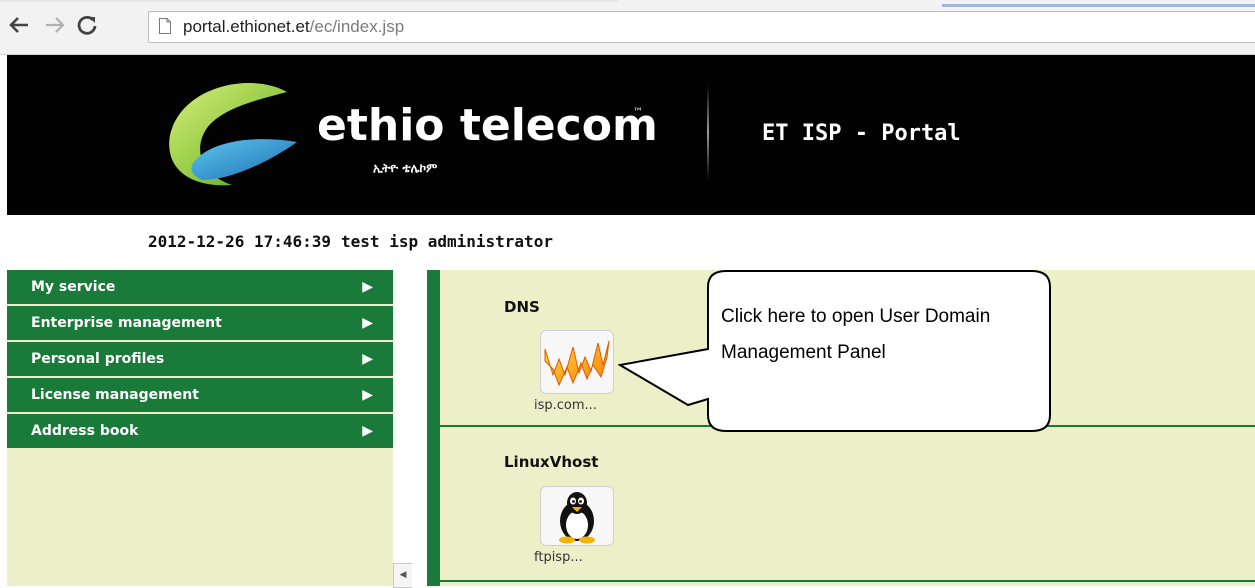 This screenshot has width=1255, height=588. I want to click on back-arrow-icon, so click(18, 25).